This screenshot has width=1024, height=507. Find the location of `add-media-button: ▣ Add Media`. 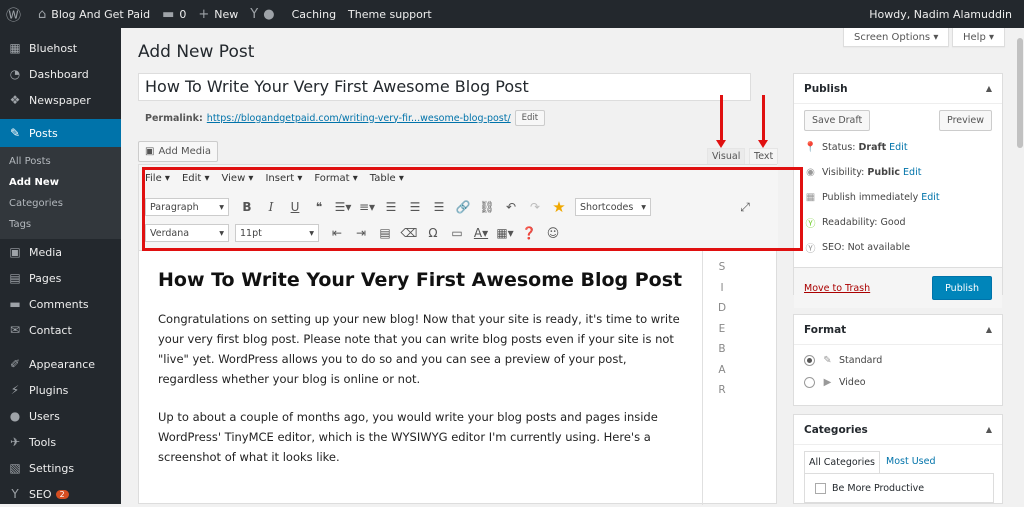

add-media-button: ▣ Add Media is located at coordinates (178, 151).